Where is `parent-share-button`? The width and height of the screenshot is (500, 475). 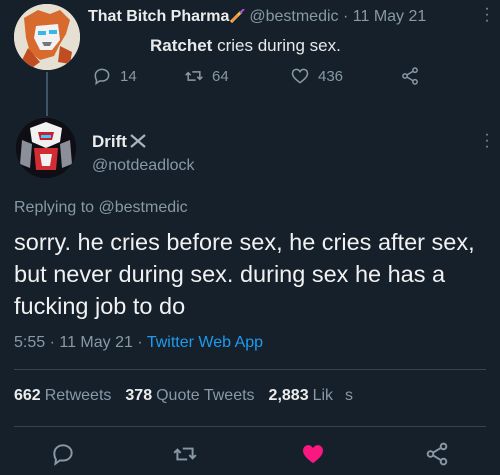 parent-share-button is located at coordinates (410, 76).